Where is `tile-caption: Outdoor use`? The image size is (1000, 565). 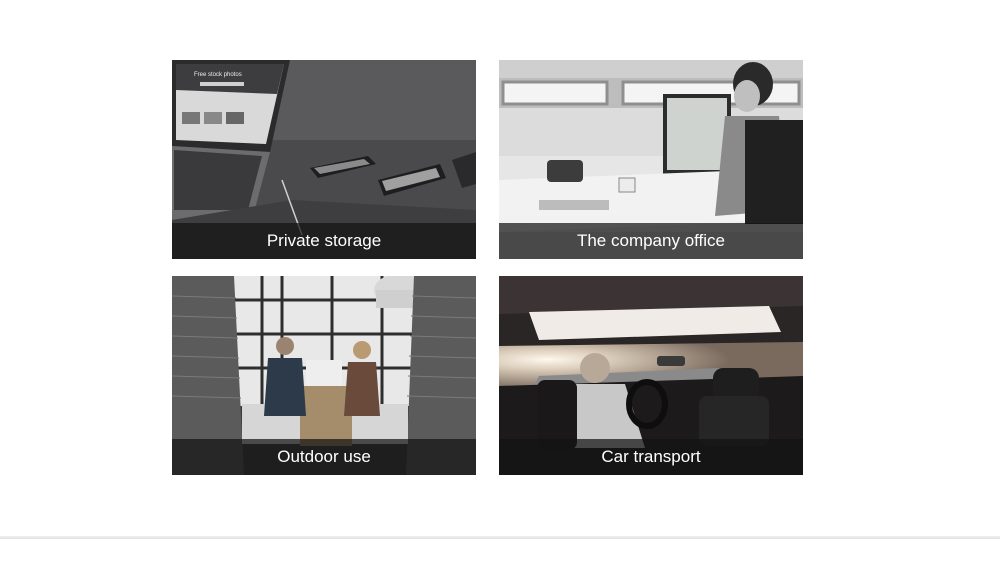 tile-caption: Outdoor use is located at coordinates (324, 457).